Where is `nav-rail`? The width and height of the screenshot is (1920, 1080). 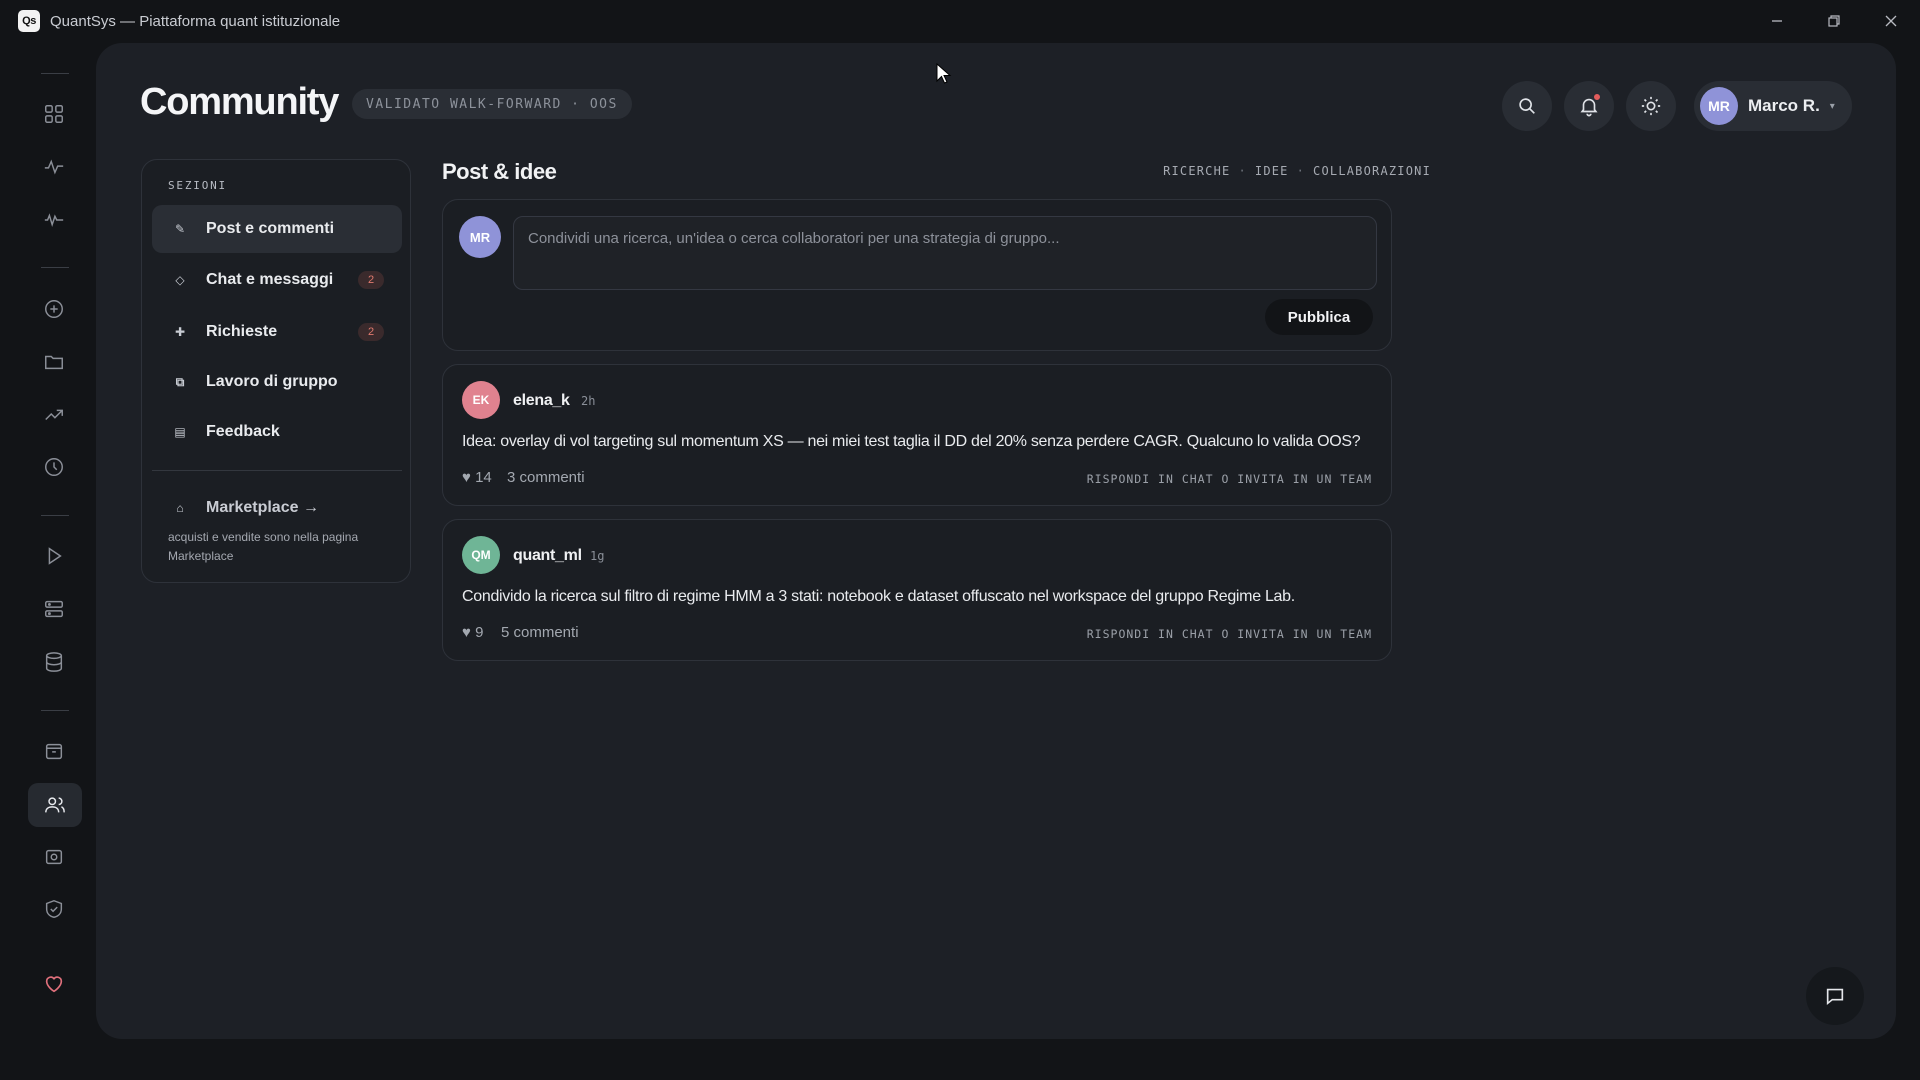 nav-rail is located at coordinates (48, 561).